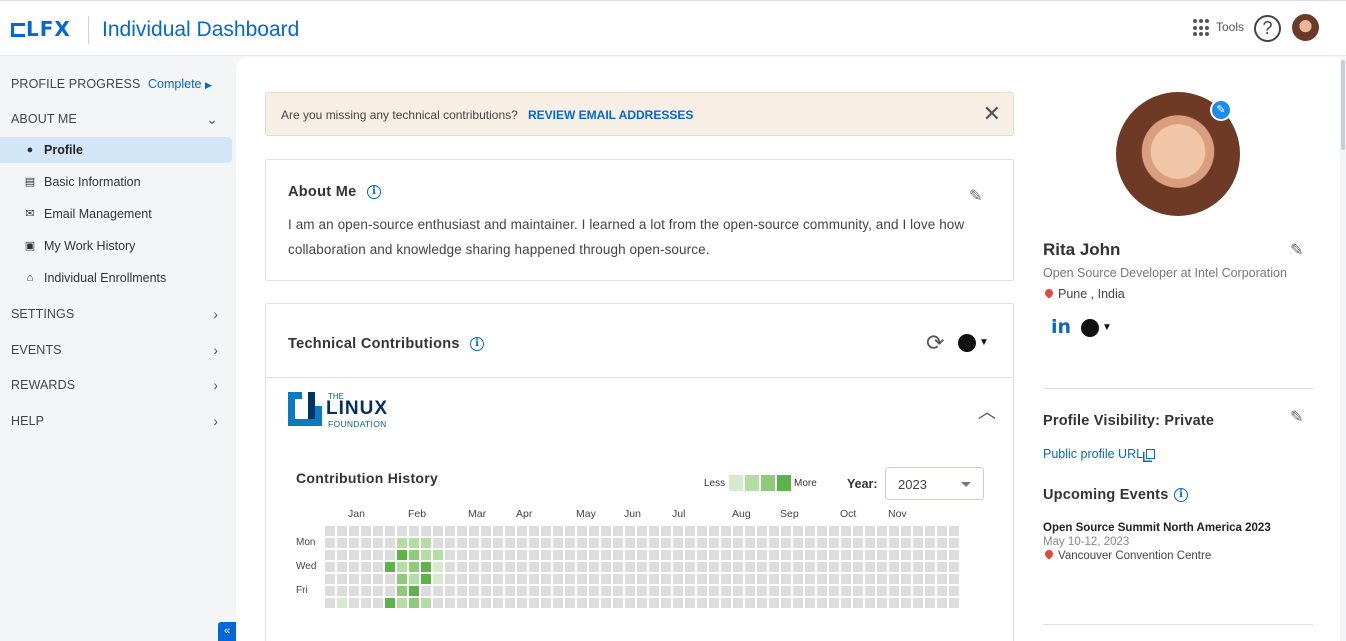 This screenshot has width=1346, height=641. Describe the element at coordinates (967, 343) in the screenshot. I see `github-icon` at that location.